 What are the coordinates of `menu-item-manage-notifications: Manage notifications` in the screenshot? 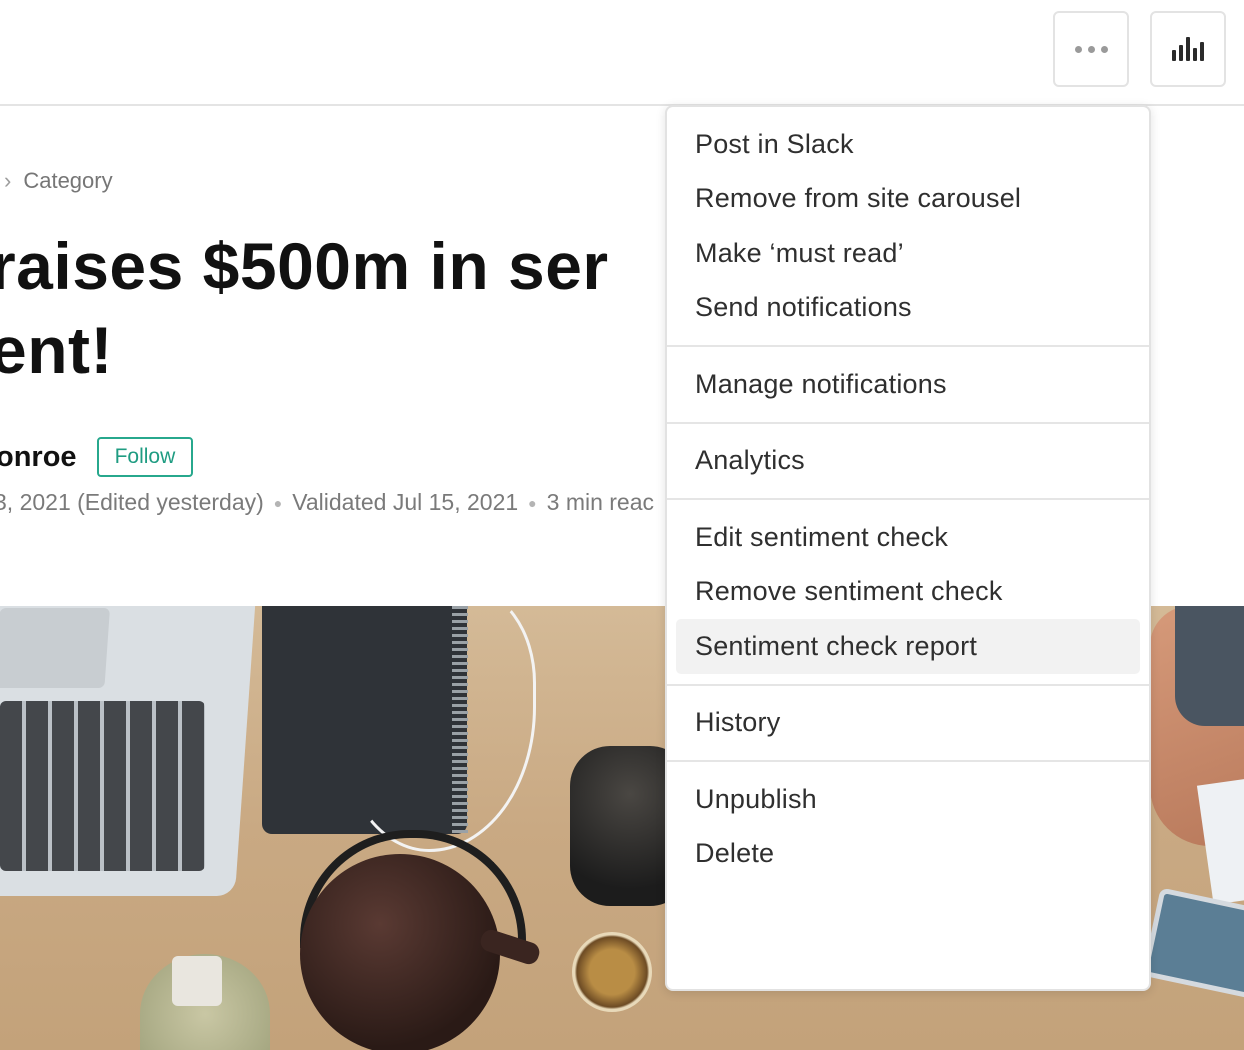 It's located at (908, 384).